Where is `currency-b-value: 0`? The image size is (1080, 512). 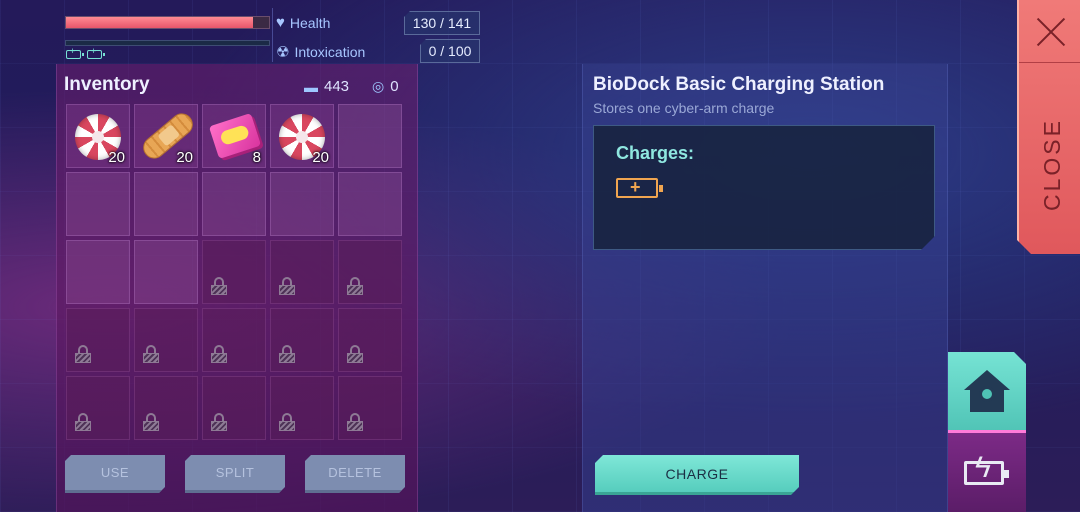 currency-b-value: 0 is located at coordinates (394, 86).